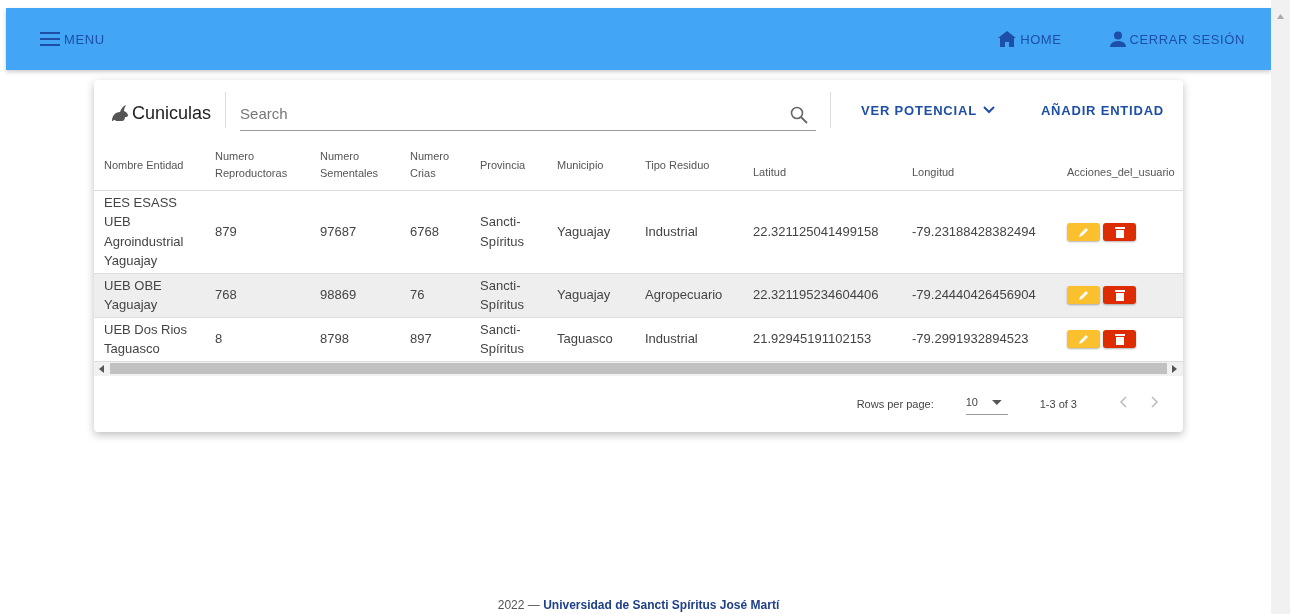 Image resolution: width=1290 pixels, height=614 pixels. I want to click on table-cell: 8798, so click(334, 339).